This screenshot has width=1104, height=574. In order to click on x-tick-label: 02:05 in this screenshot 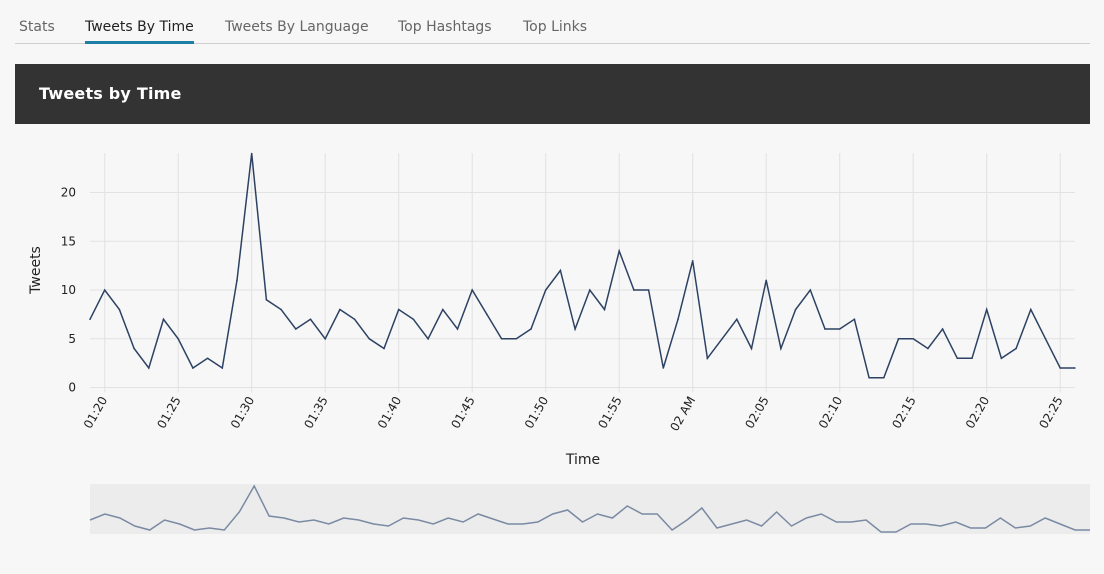, I will do `click(756, 412)`.